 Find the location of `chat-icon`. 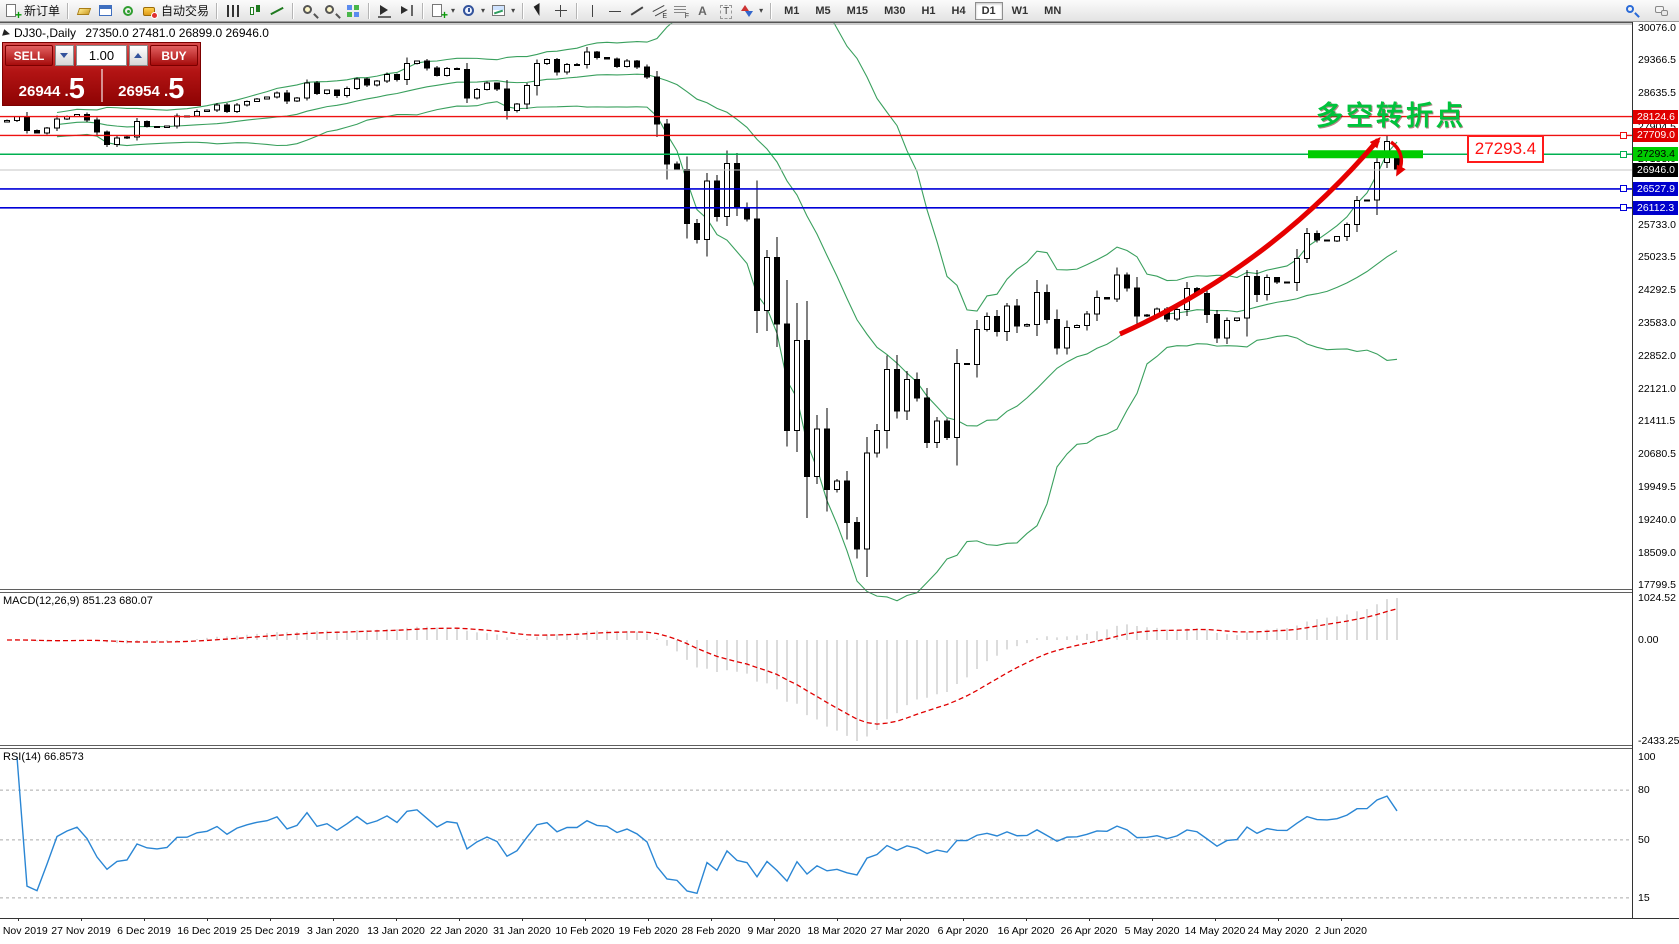

chat-icon is located at coordinates (1662, 11).